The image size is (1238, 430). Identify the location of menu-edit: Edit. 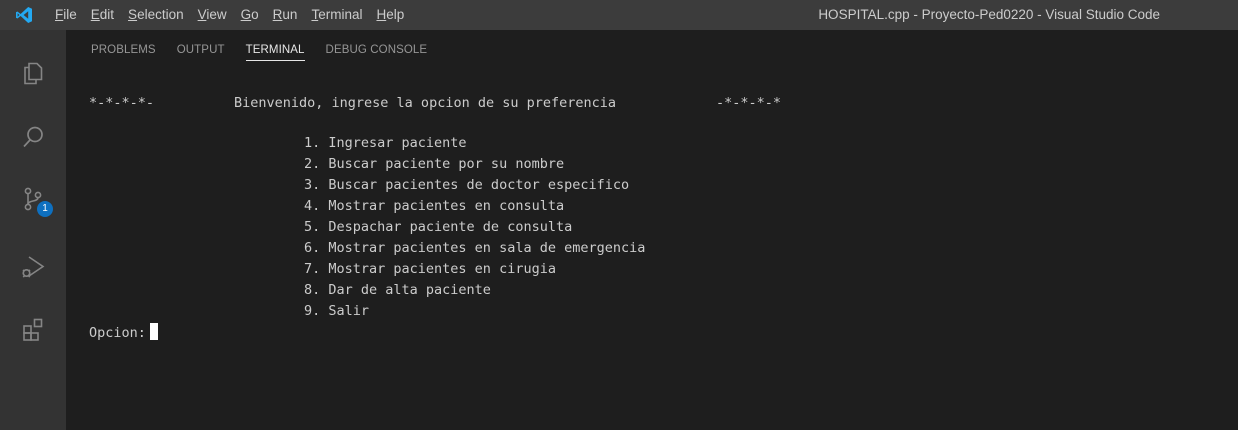
(102, 15).